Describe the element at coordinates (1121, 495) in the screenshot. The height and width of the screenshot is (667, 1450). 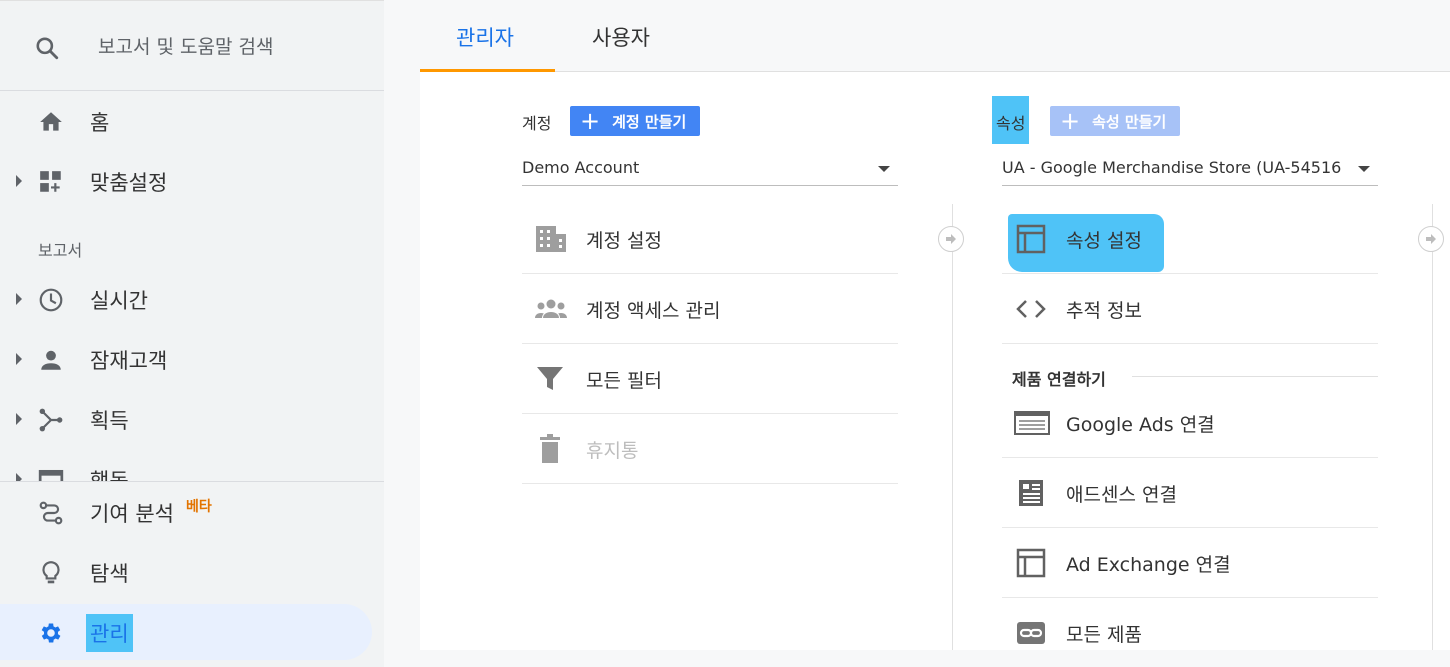
I see `menu-item-label: 애드센스 연결` at that location.